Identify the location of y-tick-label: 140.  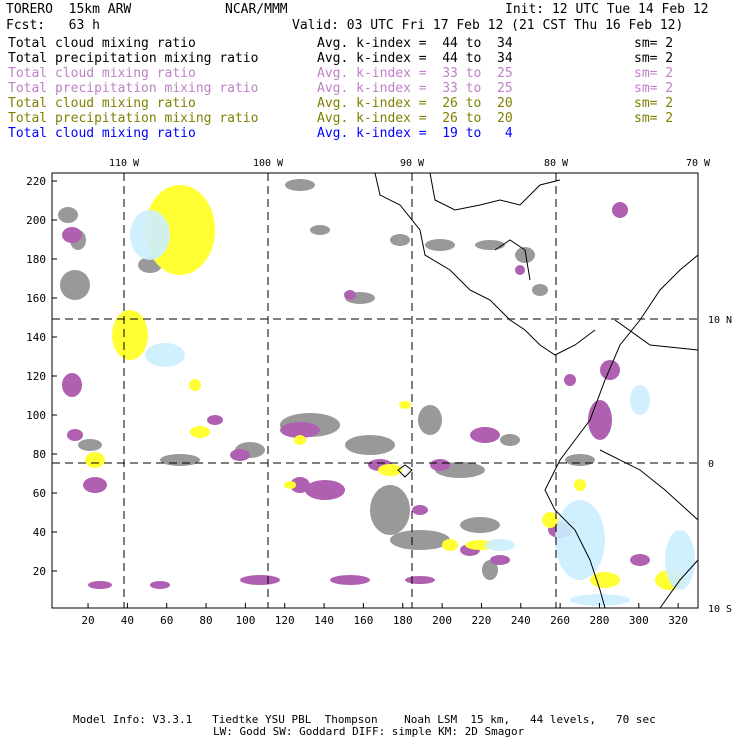
(36, 337).